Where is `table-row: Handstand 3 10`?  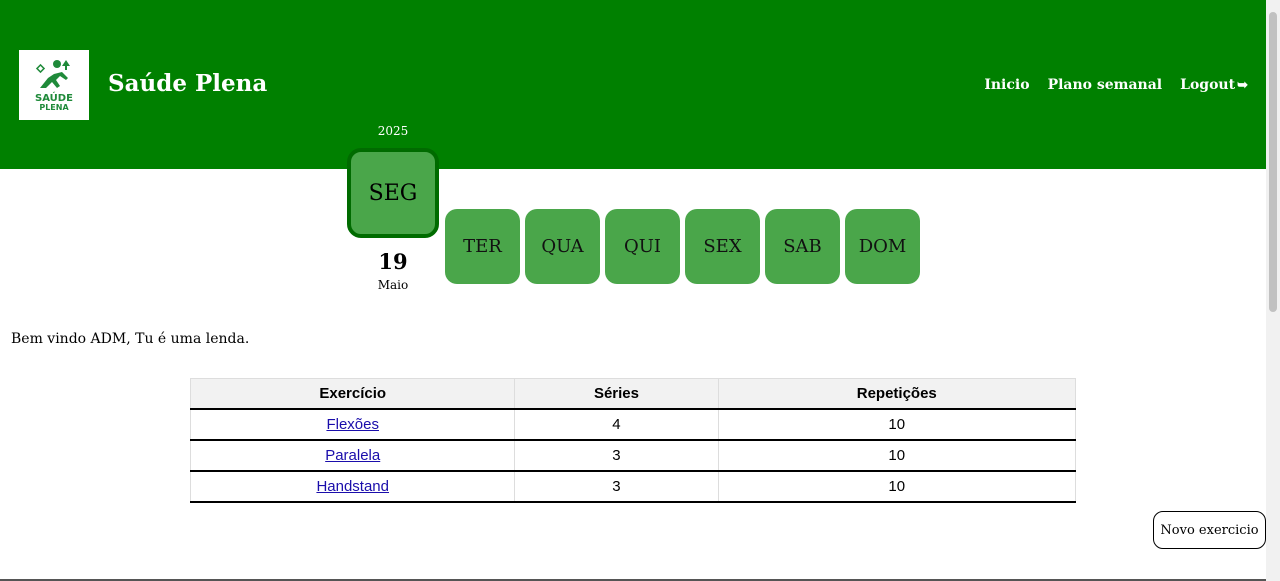 table-row: Handstand 3 10 is located at coordinates (633, 486).